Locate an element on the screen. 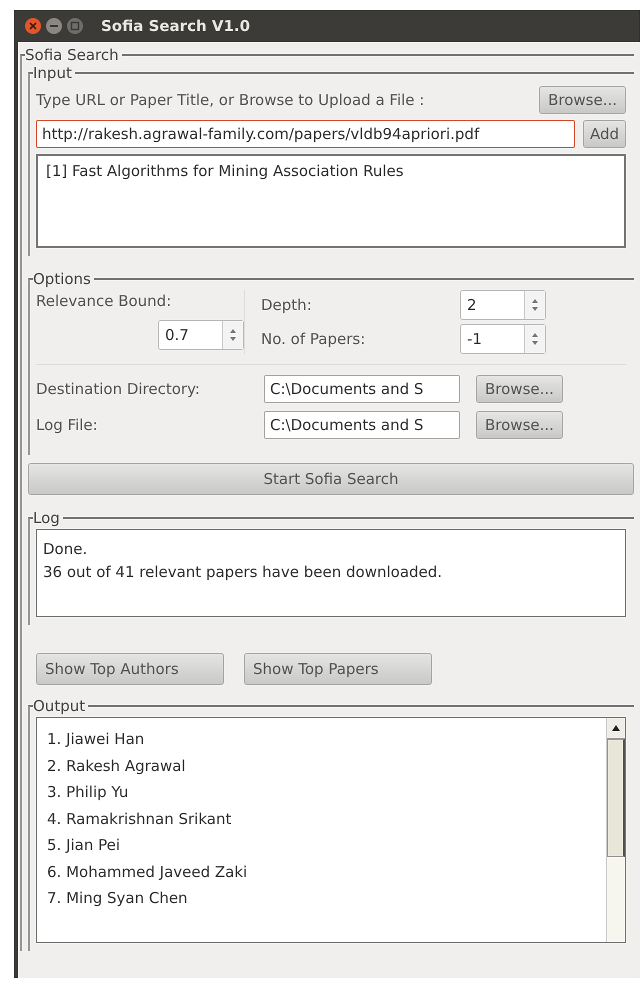  group-label: Log is located at coordinates (47, 518).